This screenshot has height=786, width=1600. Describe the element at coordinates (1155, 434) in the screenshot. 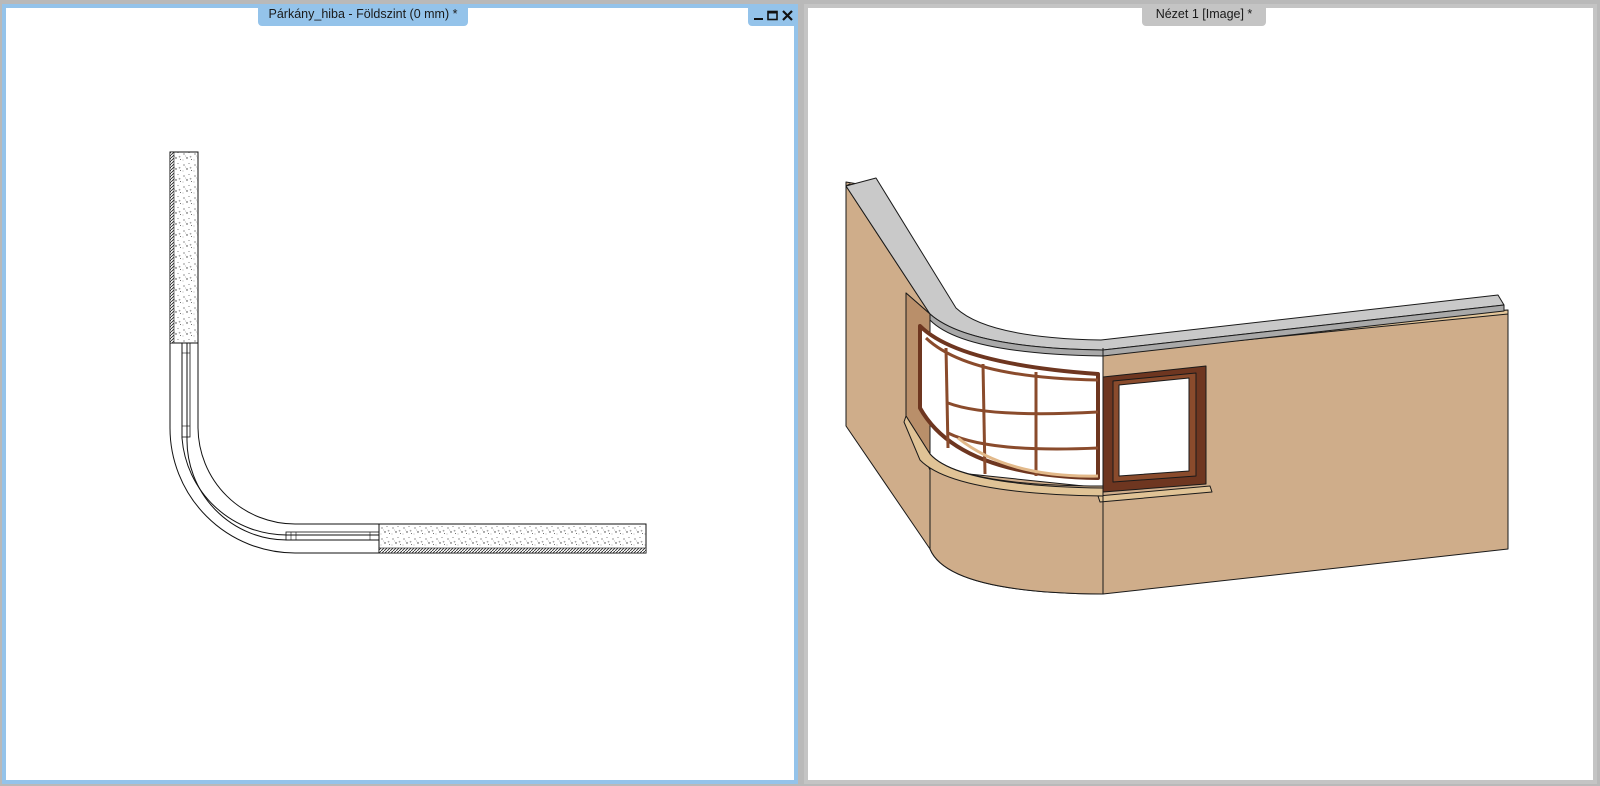

I see `straight-window` at that location.